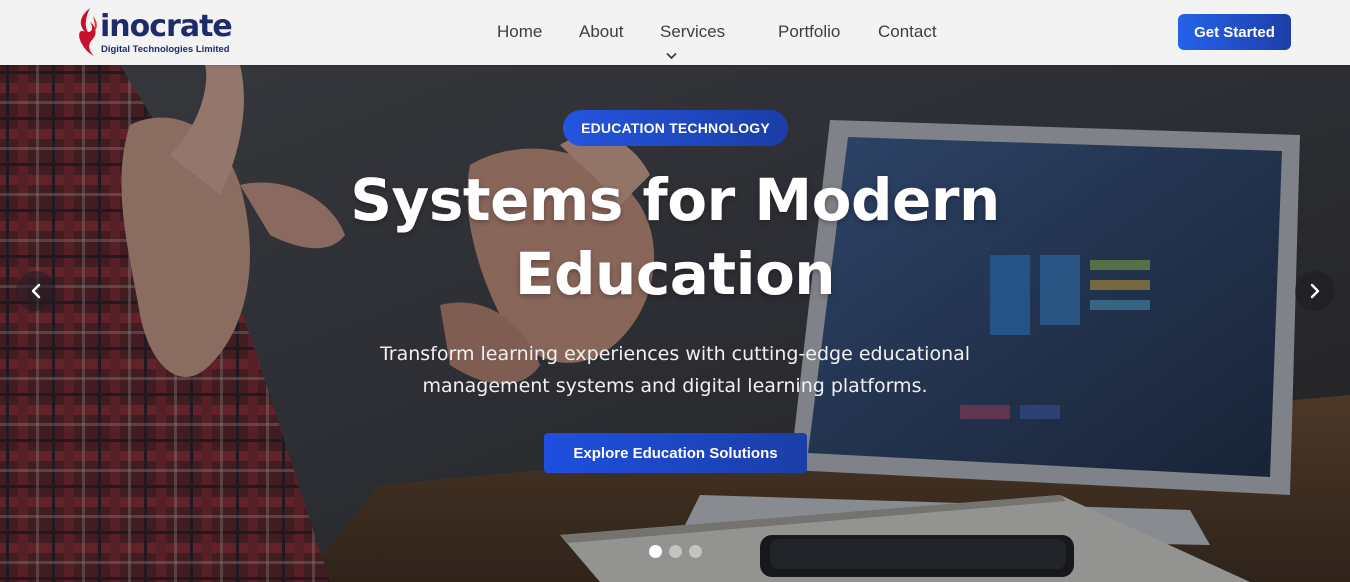 This screenshot has height=582, width=1350. What do you see at coordinates (1234, 32) in the screenshot?
I see `get-started-button: Get Started` at bounding box center [1234, 32].